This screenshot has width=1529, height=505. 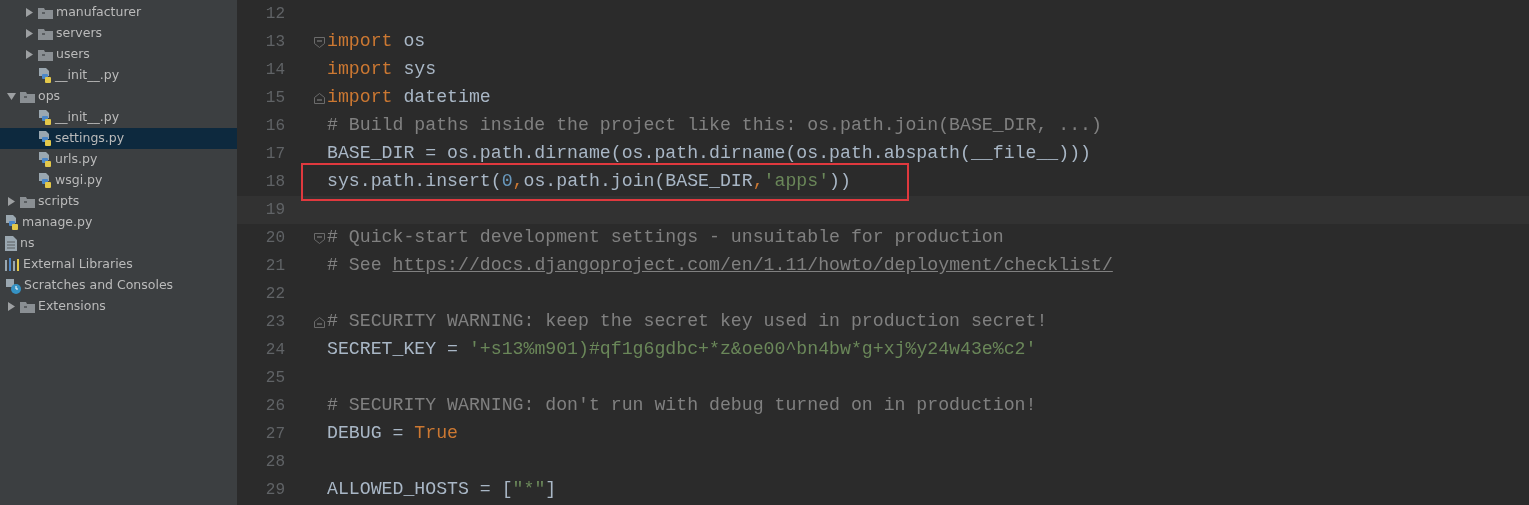 I want to click on code-line: ALLOWED_HOSTS = ["*"], so click(x=442, y=490).